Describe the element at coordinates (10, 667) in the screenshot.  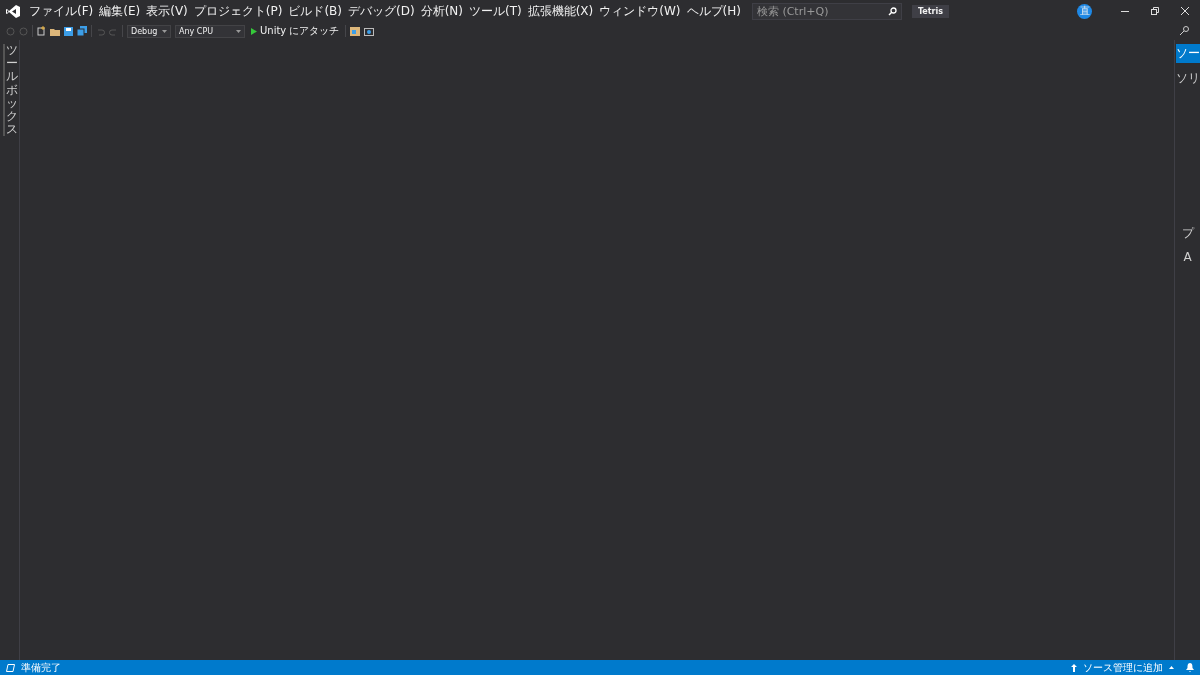
I see `window-icon` at that location.